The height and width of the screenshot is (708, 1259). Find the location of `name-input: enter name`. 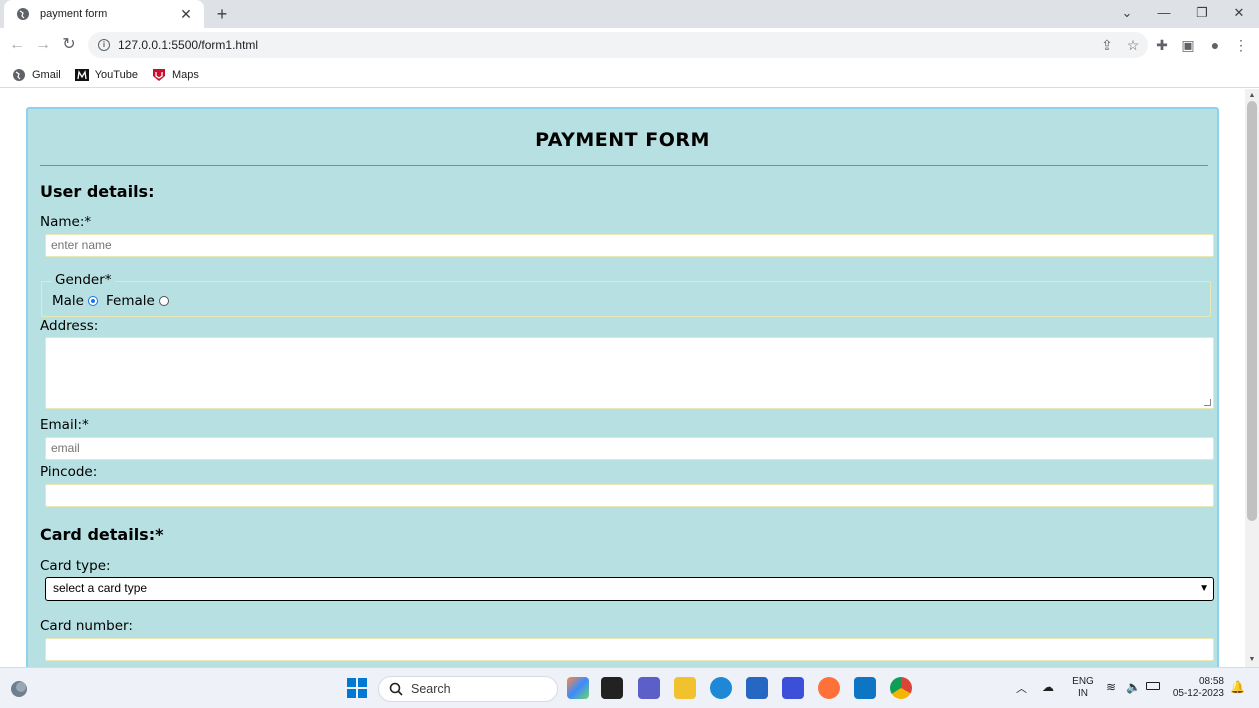

name-input: enter name is located at coordinates (629, 245).